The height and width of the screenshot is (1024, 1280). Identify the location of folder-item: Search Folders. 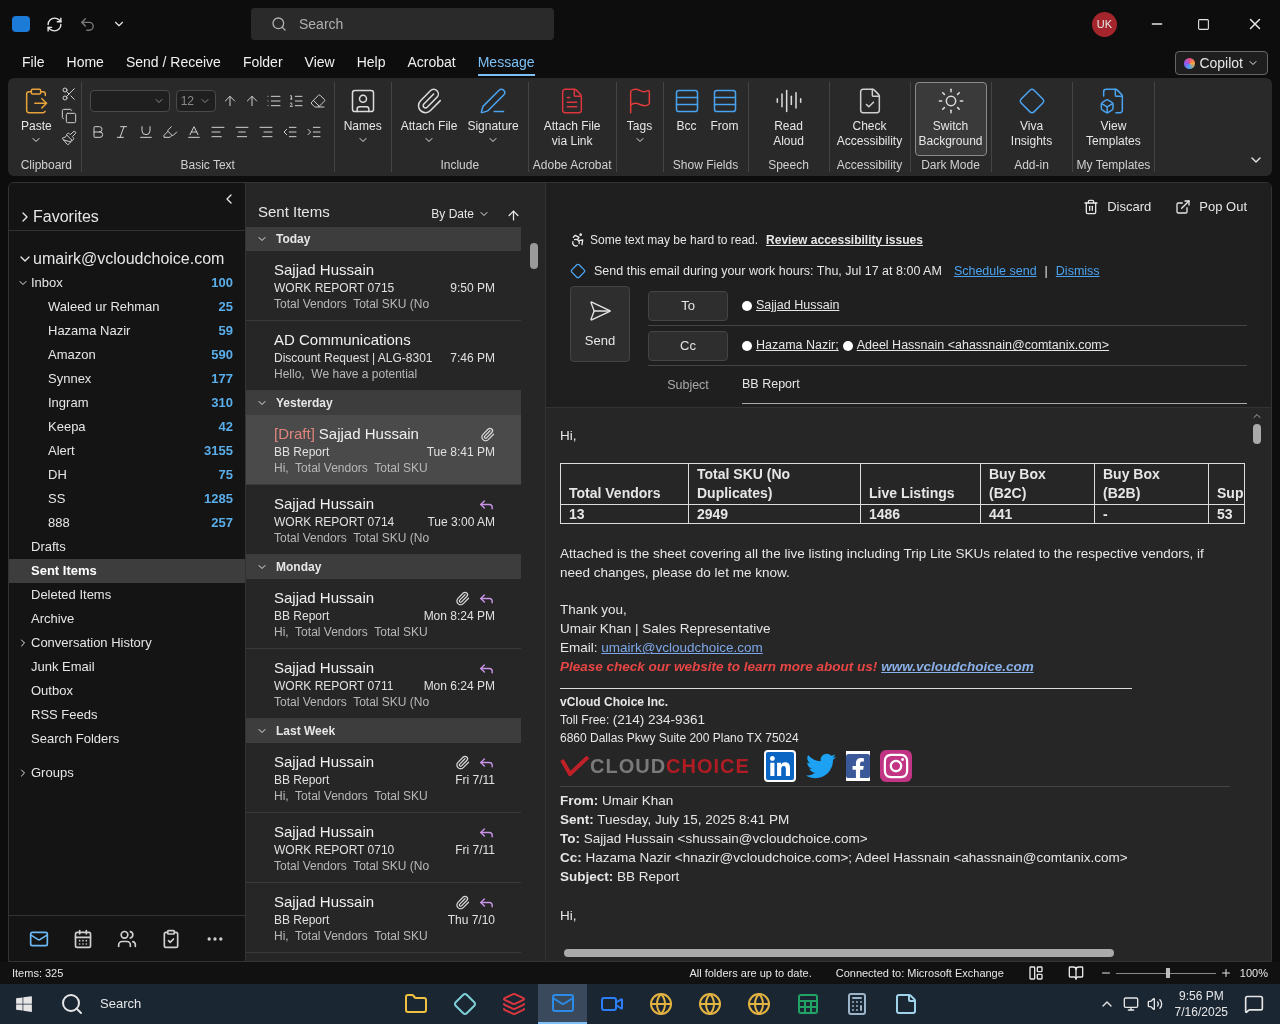
(127, 739).